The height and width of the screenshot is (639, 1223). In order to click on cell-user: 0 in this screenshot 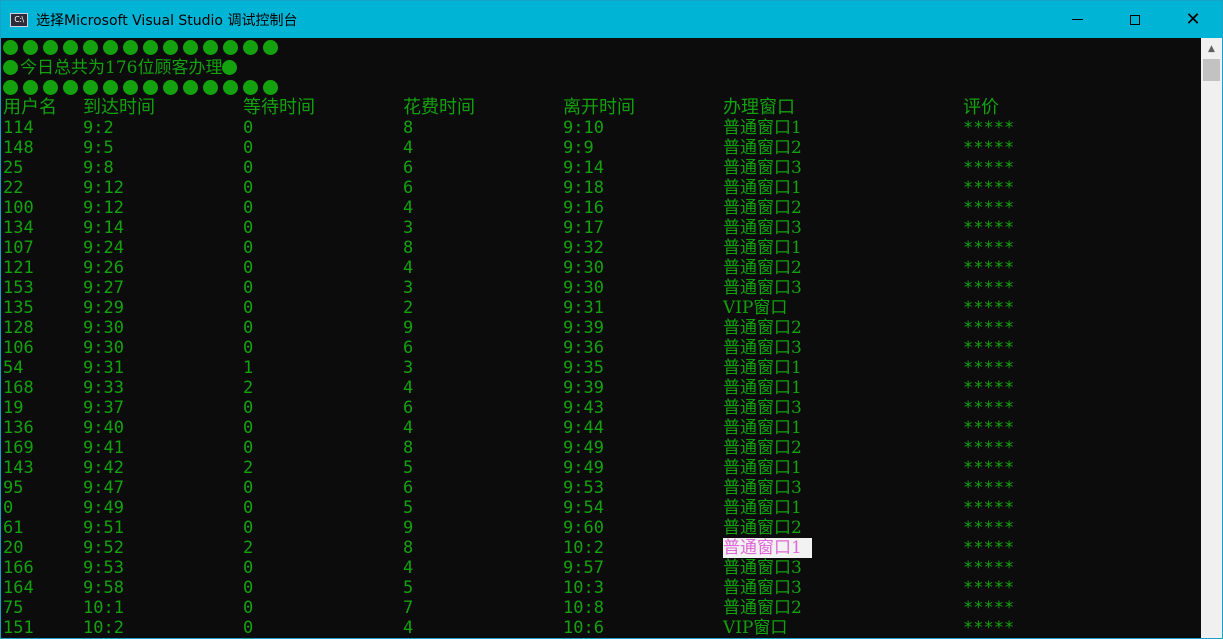, I will do `click(8, 508)`.